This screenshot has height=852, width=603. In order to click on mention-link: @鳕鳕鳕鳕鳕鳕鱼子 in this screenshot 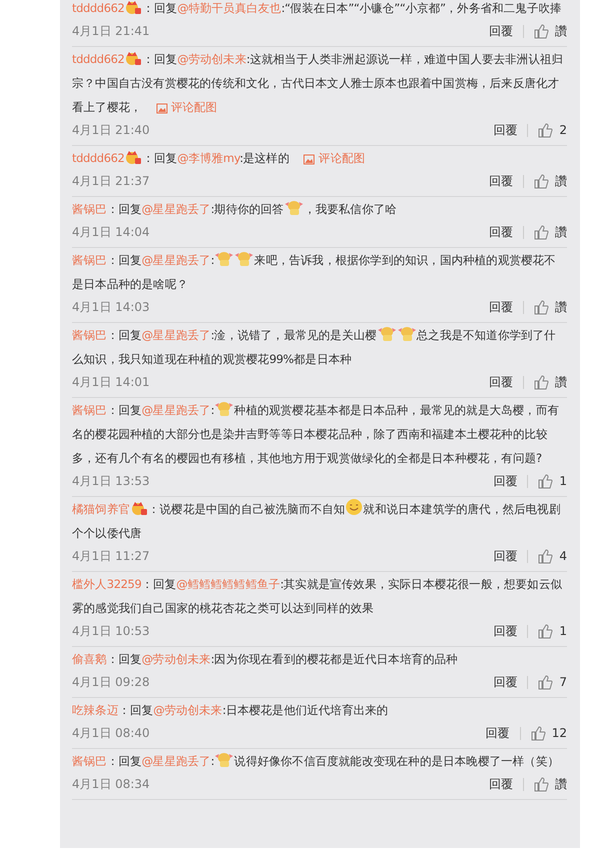, I will do `click(228, 584)`.